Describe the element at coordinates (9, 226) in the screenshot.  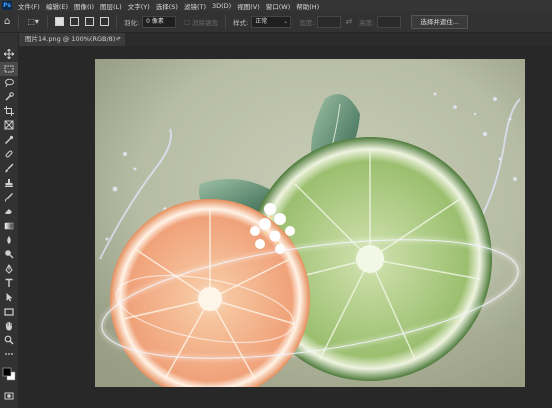
I see `gradient-icon` at that location.